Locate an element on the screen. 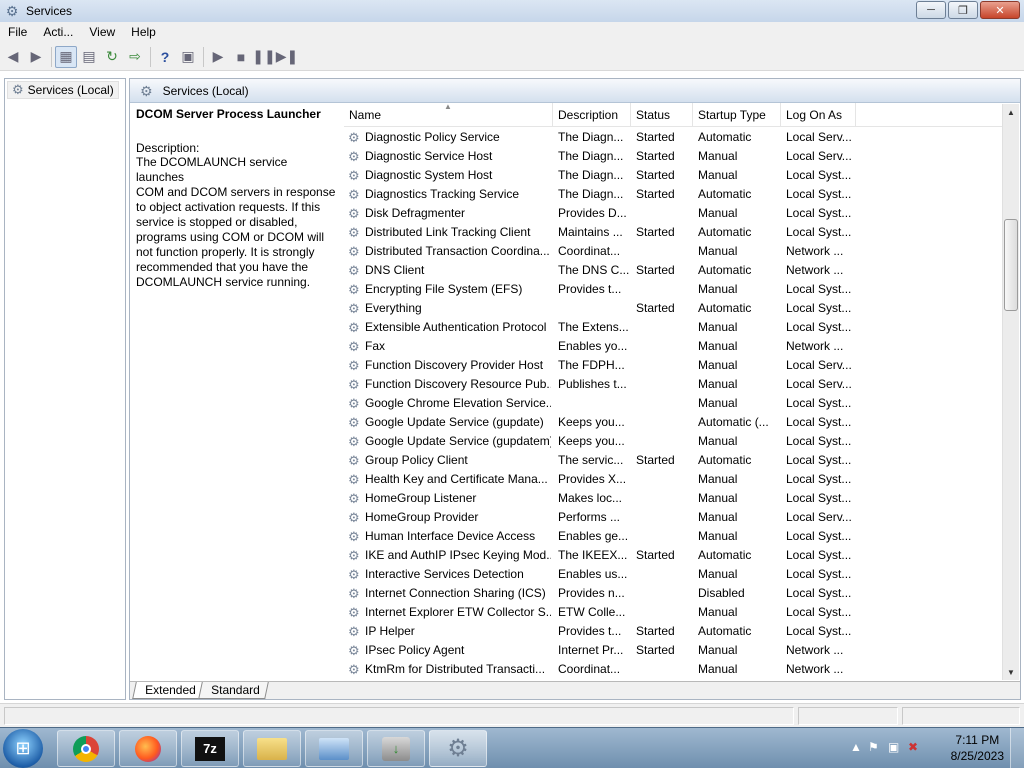 The image size is (1024, 768). taskbar-7zip: 7z is located at coordinates (210, 748).